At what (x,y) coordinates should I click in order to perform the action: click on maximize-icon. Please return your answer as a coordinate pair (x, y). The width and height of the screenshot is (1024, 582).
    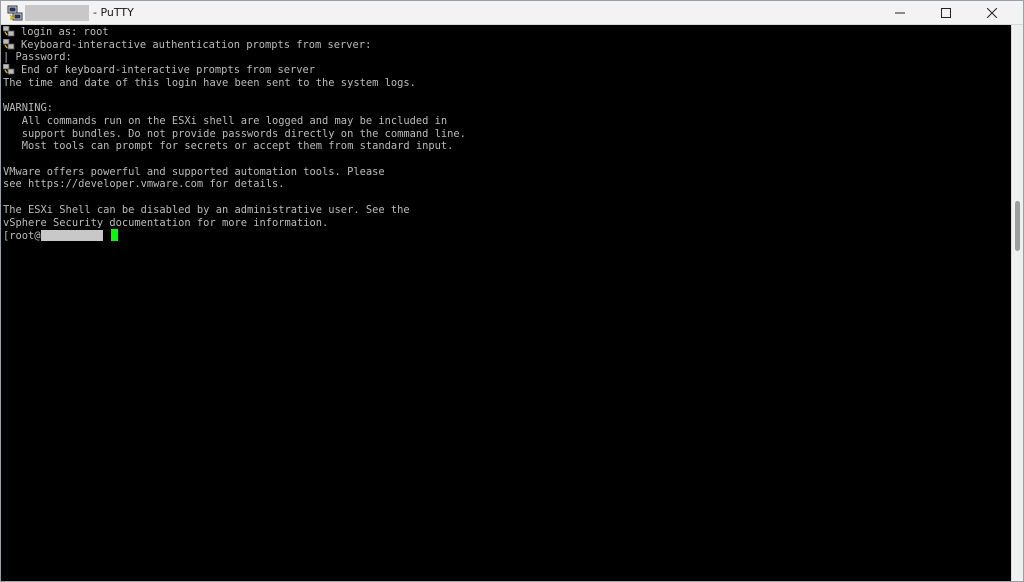
    Looking at the image, I should click on (946, 13).